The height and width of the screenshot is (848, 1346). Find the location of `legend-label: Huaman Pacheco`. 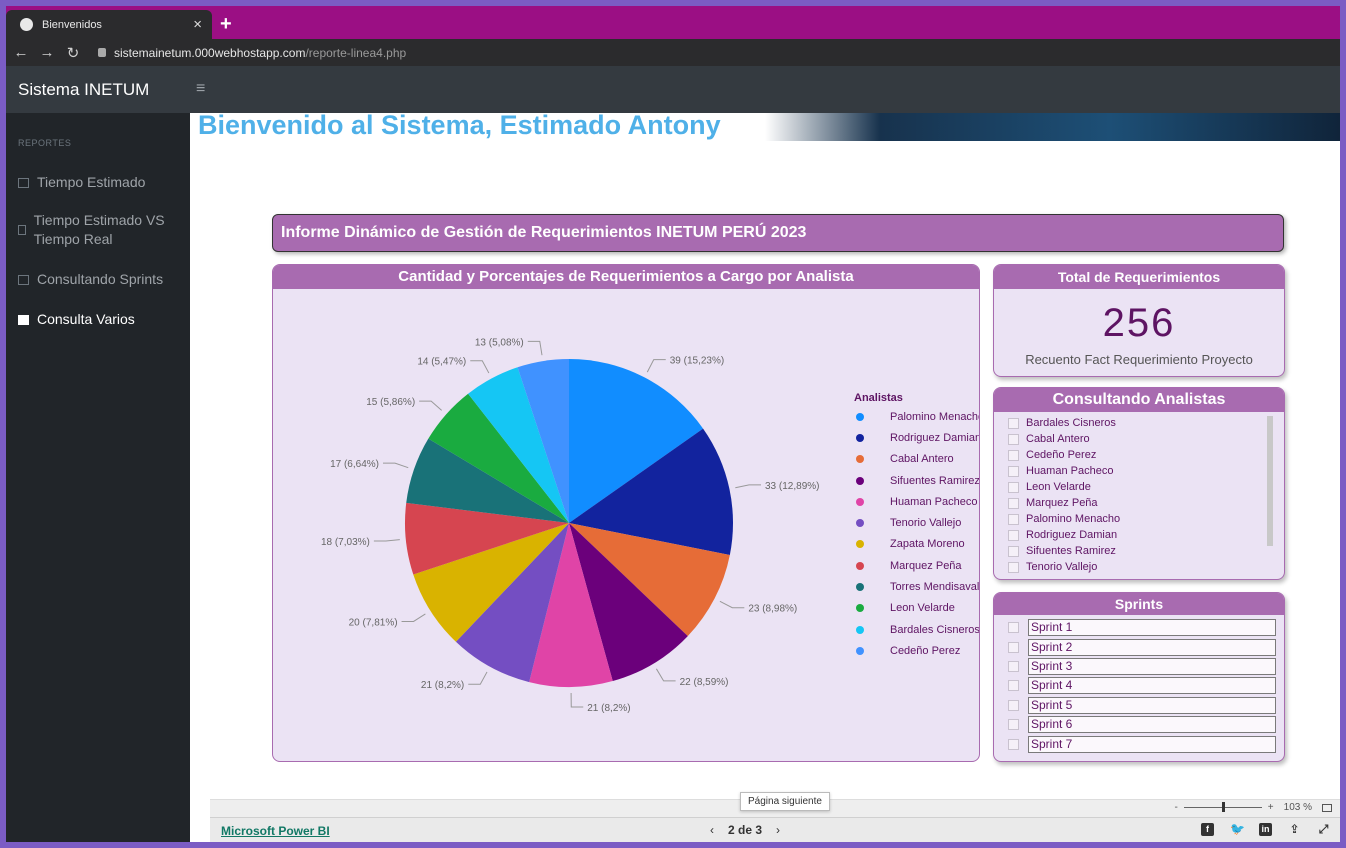

legend-label: Huaman Pacheco is located at coordinates (934, 501).